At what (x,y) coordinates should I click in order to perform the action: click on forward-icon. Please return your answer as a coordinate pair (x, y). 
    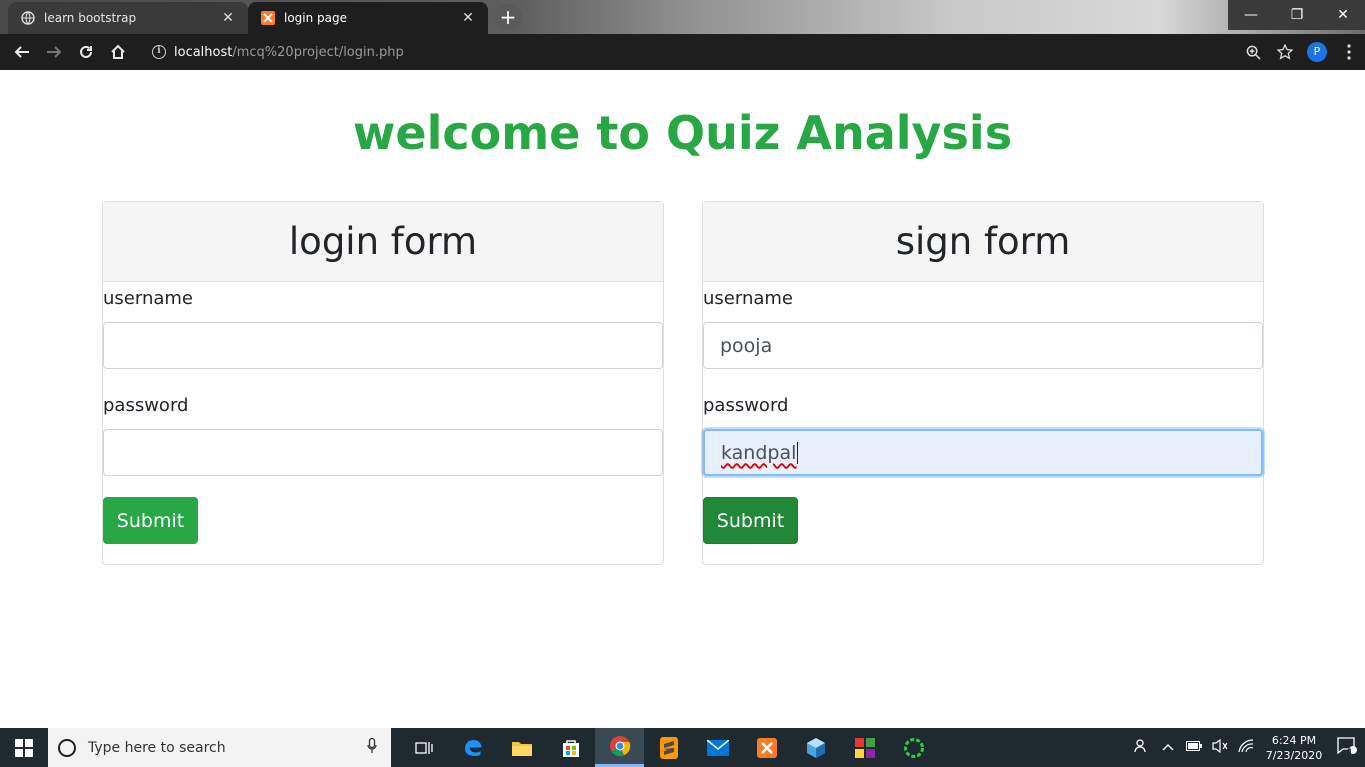
    Looking at the image, I should click on (54, 52).